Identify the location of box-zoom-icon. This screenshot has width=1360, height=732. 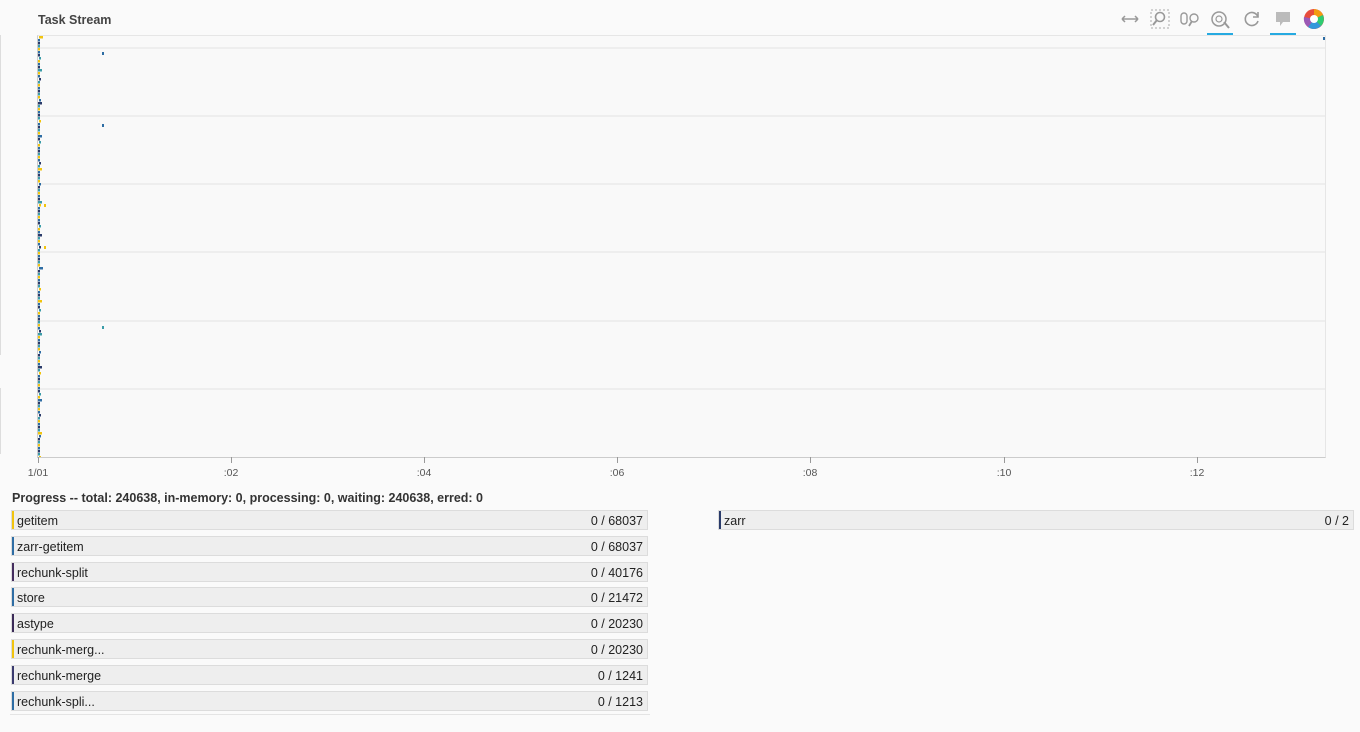
(1160, 19).